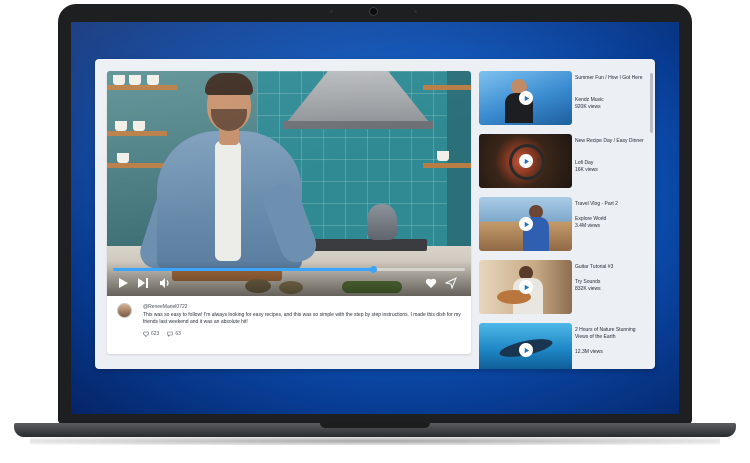 Image resolution: width=750 pixels, height=463 pixels. I want to click on recommendation-views: 16K views, so click(586, 170).